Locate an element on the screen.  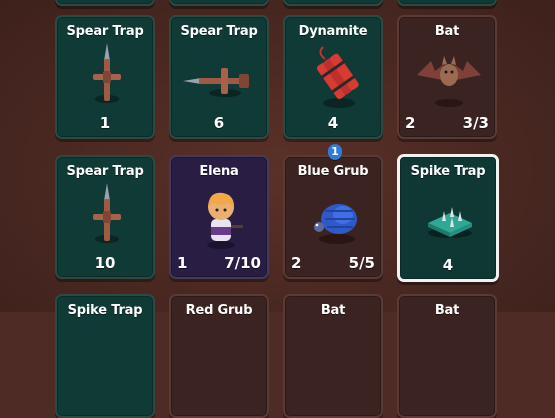
blue-grub-icon is located at coordinates (335, 224).